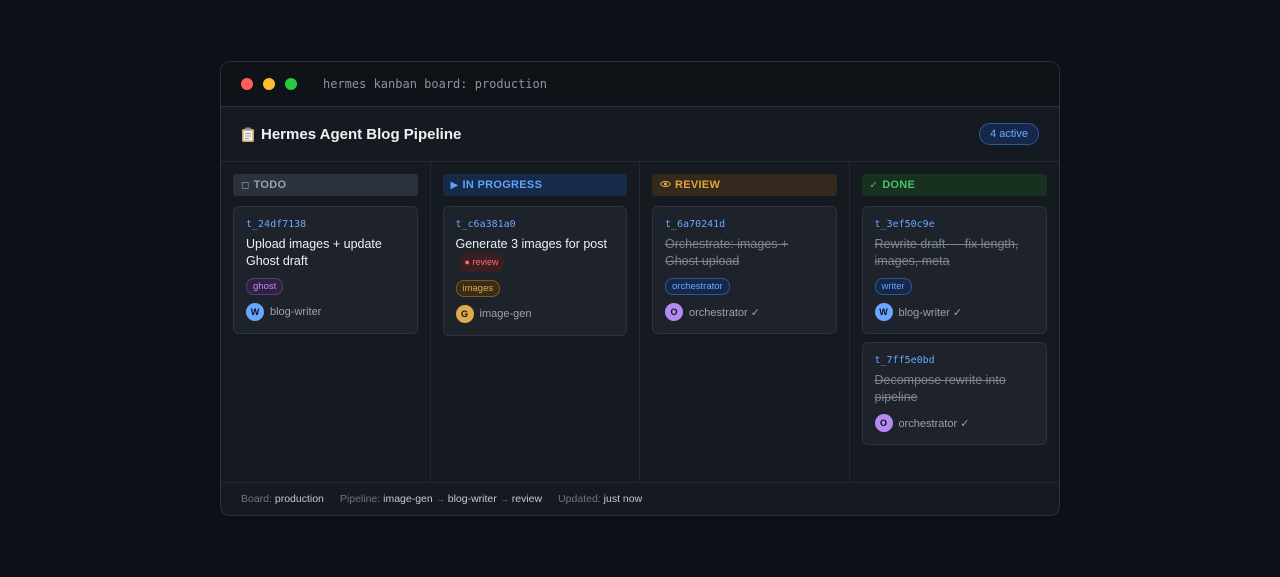  I want to click on column-header-review: REVIEW, so click(744, 185).